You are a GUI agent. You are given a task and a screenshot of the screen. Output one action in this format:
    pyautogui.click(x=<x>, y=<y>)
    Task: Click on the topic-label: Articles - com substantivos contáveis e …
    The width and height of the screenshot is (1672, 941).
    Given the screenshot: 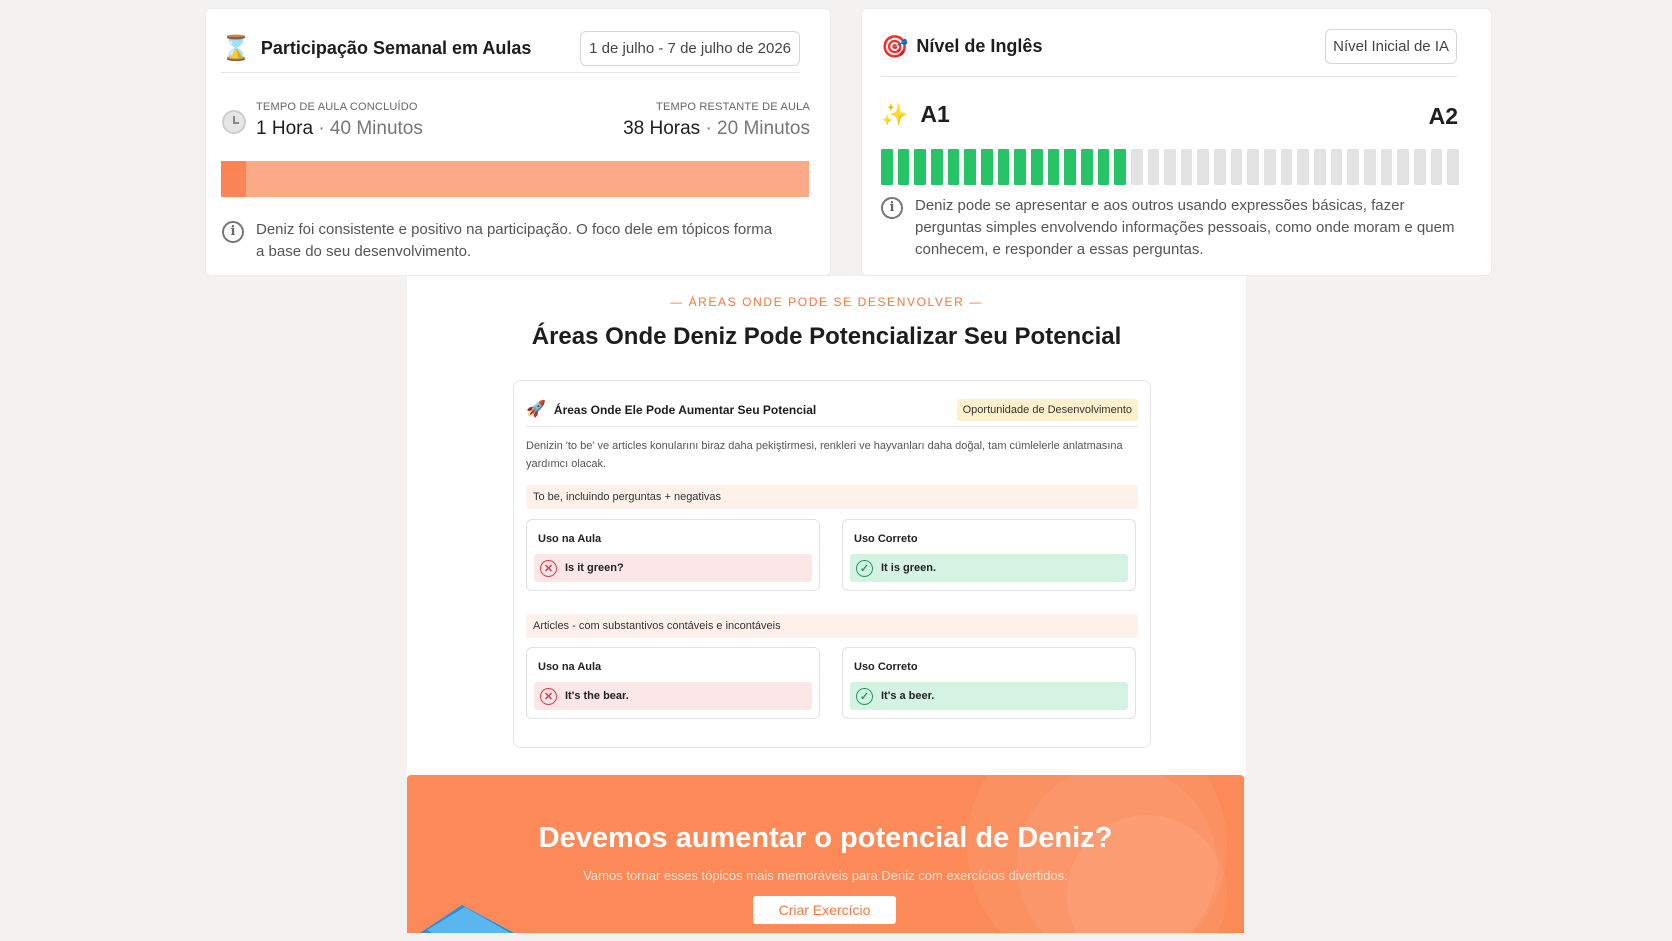 What is the action you would take?
    pyautogui.click(x=832, y=626)
    